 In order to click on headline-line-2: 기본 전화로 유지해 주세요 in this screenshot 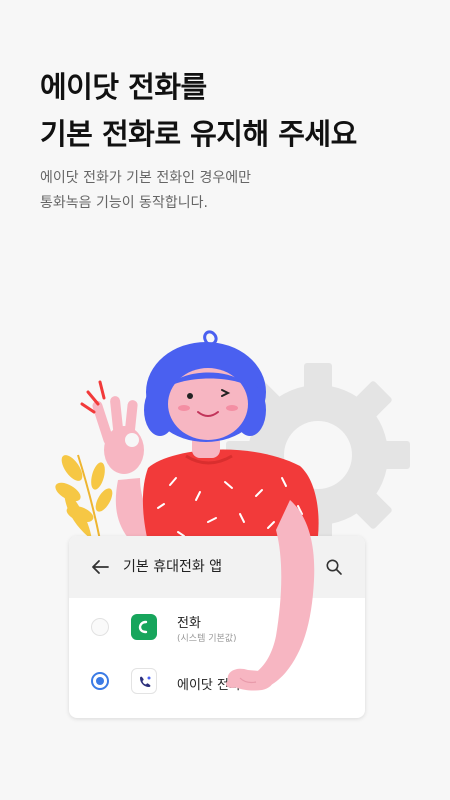, I will do `click(198, 134)`.